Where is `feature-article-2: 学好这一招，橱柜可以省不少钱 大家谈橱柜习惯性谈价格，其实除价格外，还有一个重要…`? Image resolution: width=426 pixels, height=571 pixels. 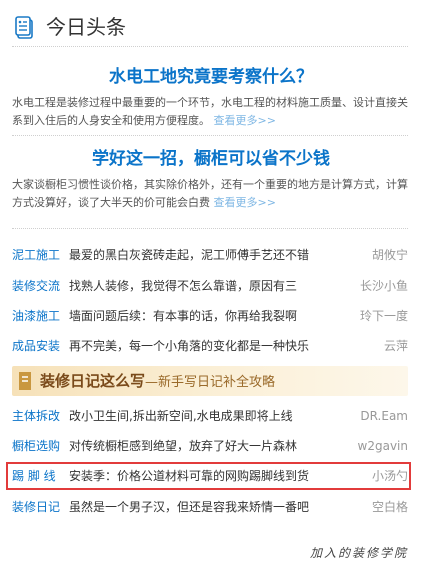 feature-article-2: 学好这一招，橱柜可以省不少钱 大家谈橱柜习惯性谈价格，其实除价格外，还有一个重要… is located at coordinates (211, 180).